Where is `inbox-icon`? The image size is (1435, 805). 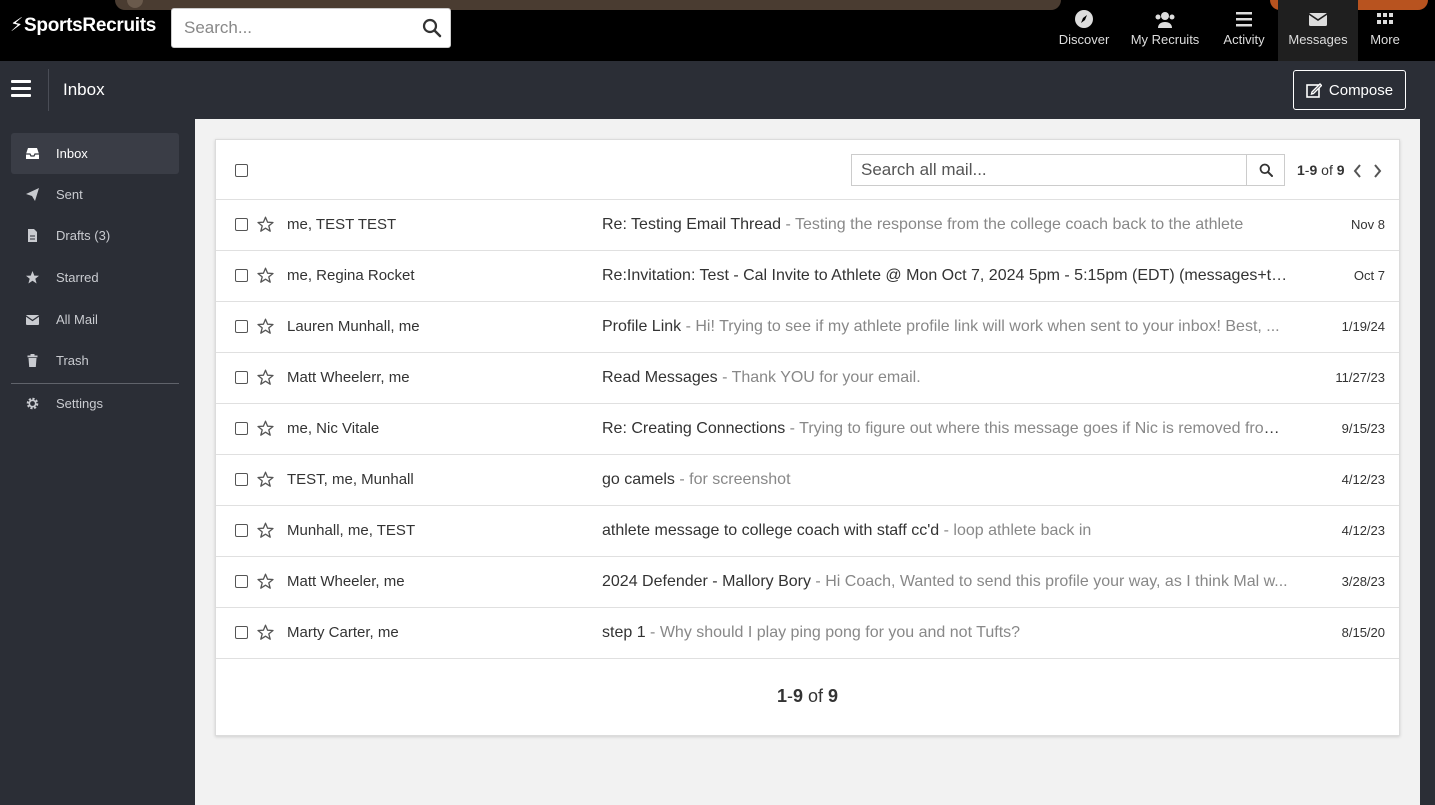 inbox-icon is located at coordinates (32, 153).